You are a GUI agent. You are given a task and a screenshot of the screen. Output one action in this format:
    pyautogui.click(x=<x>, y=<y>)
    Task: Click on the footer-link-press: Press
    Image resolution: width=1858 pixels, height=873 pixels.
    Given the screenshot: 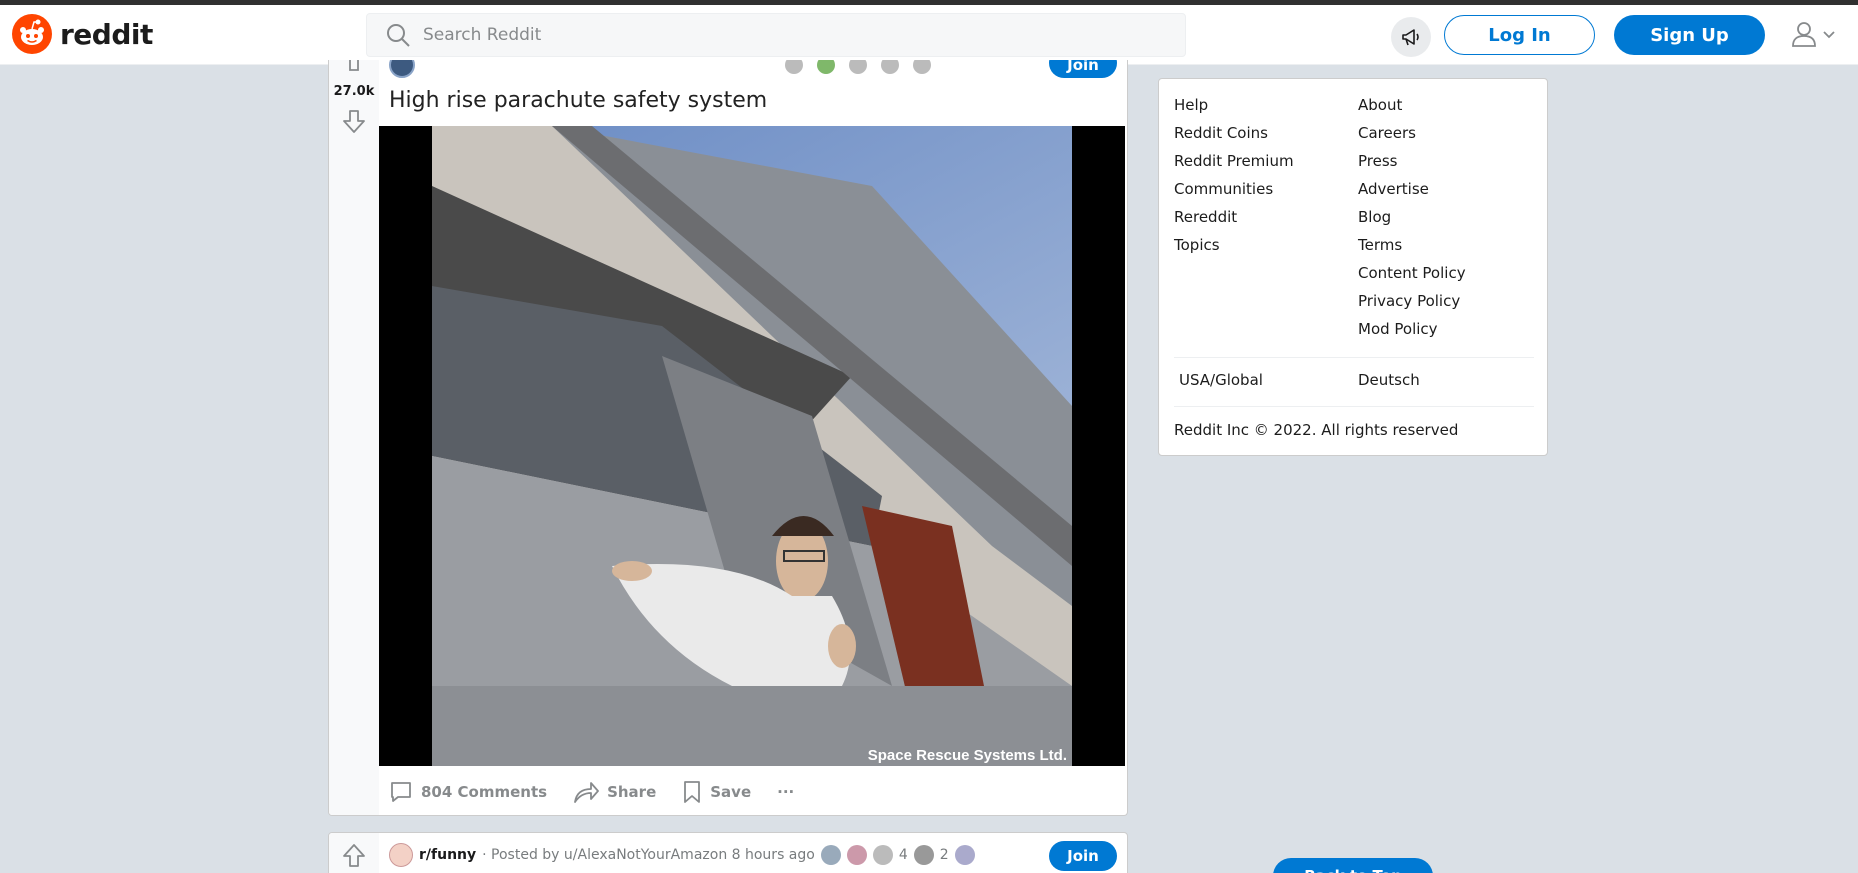 What is the action you would take?
    pyautogui.click(x=1450, y=161)
    